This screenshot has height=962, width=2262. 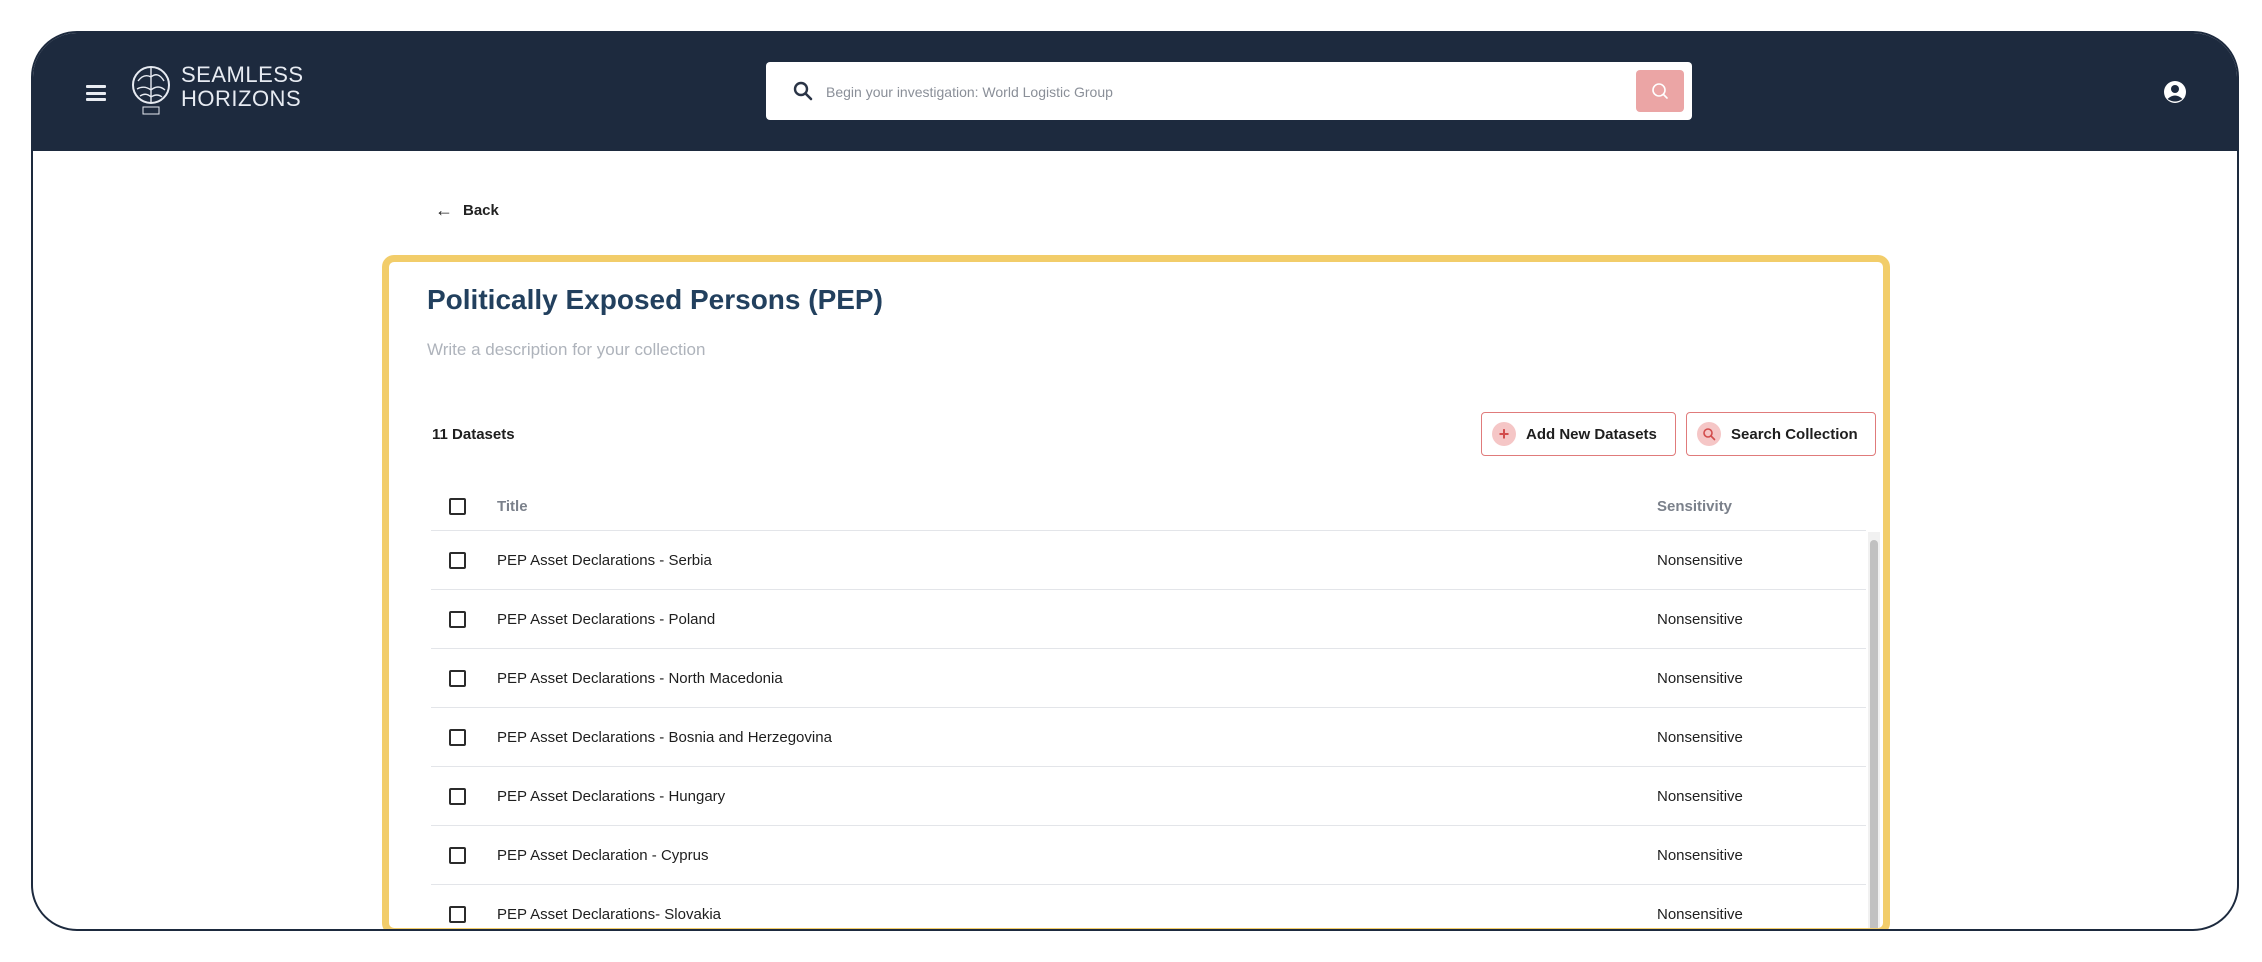 I want to click on dataset-title: PEP Asset Declarations - Serbia, so click(x=604, y=560).